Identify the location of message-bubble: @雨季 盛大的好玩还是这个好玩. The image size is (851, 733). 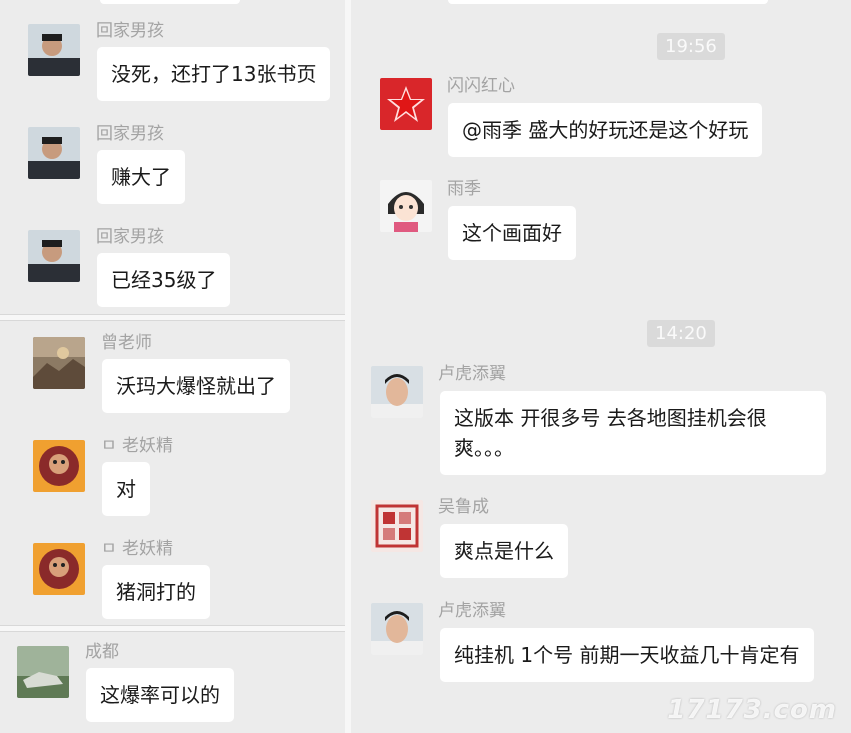
(605, 130).